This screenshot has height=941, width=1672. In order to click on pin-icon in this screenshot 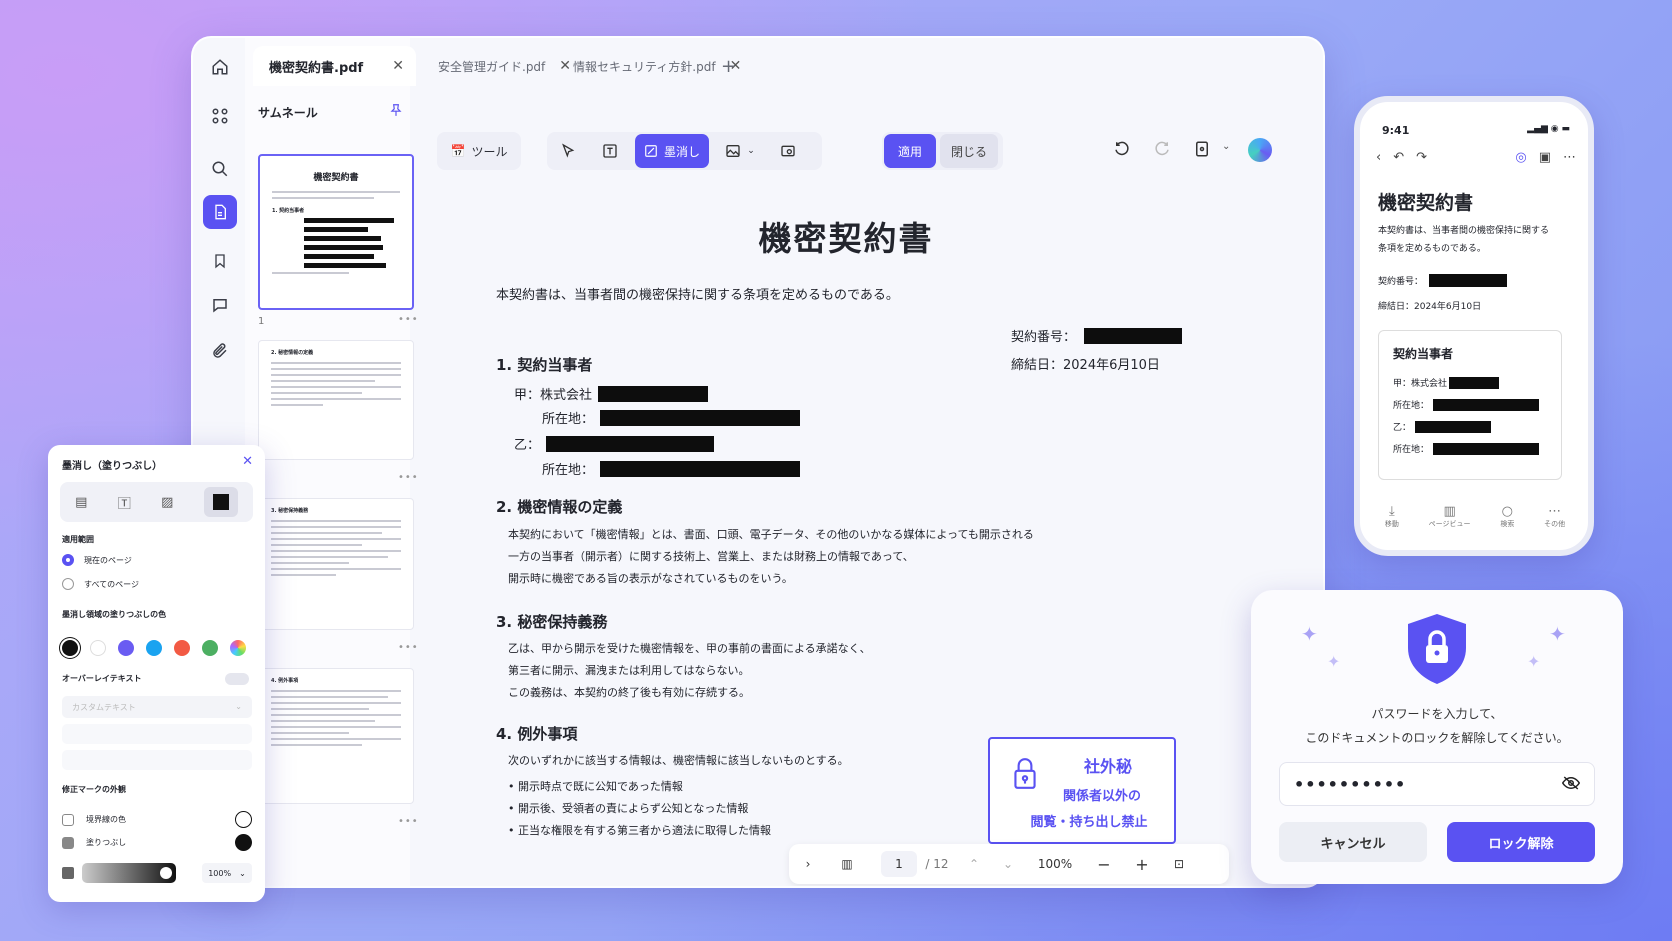, I will do `click(396, 110)`.